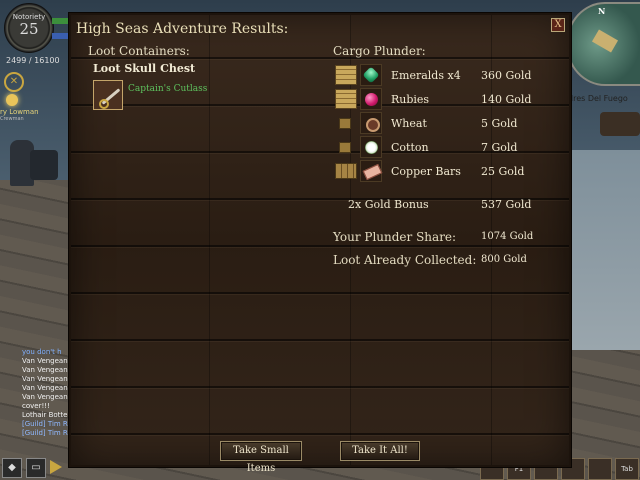 The image size is (640, 480). Describe the element at coordinates (144, 68) in the screenshot. I see `loot-chest-name: Loot Skull Chest` at that location.